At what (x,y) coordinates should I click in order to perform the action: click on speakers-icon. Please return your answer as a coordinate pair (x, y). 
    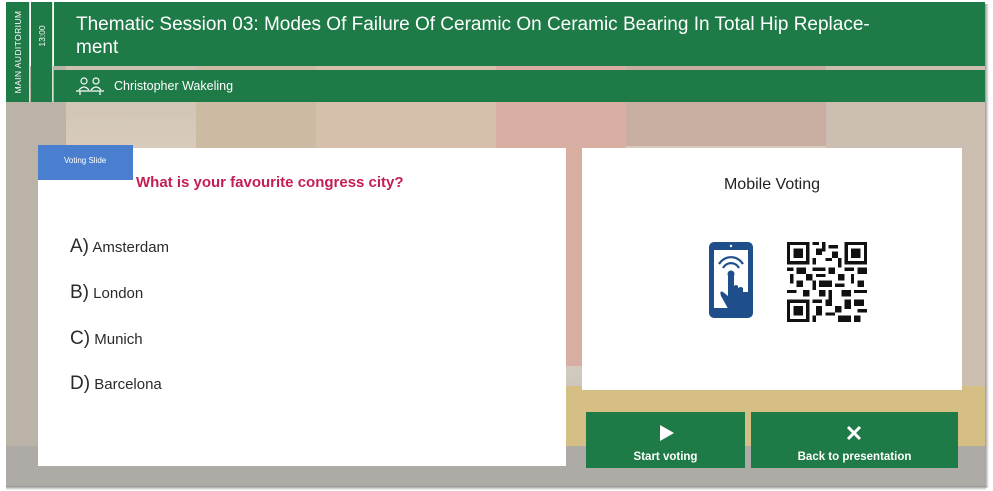
    Looking at the image, I should click on (90, 86).